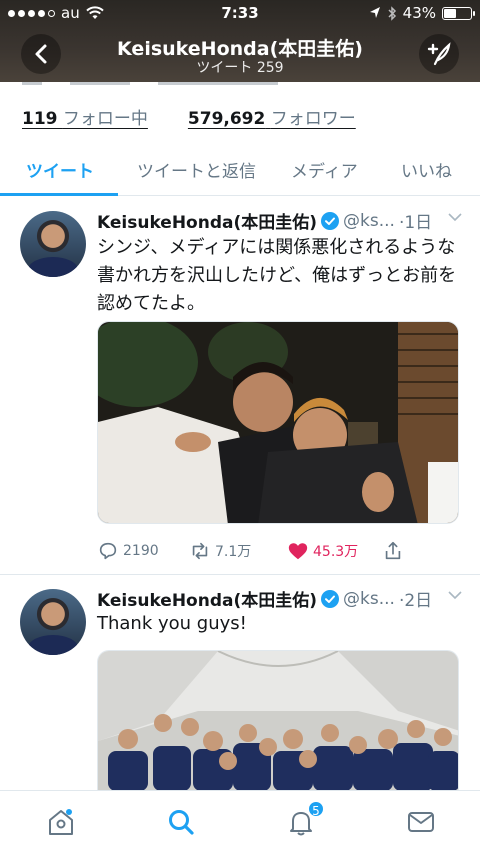 Image resolution: width=480 pixels, height=854 pixels. What do you see at coordinates (172, 623) in the screenshot?
I see `tweet-text: Thank you guys!` at bounding box center [172, 623].